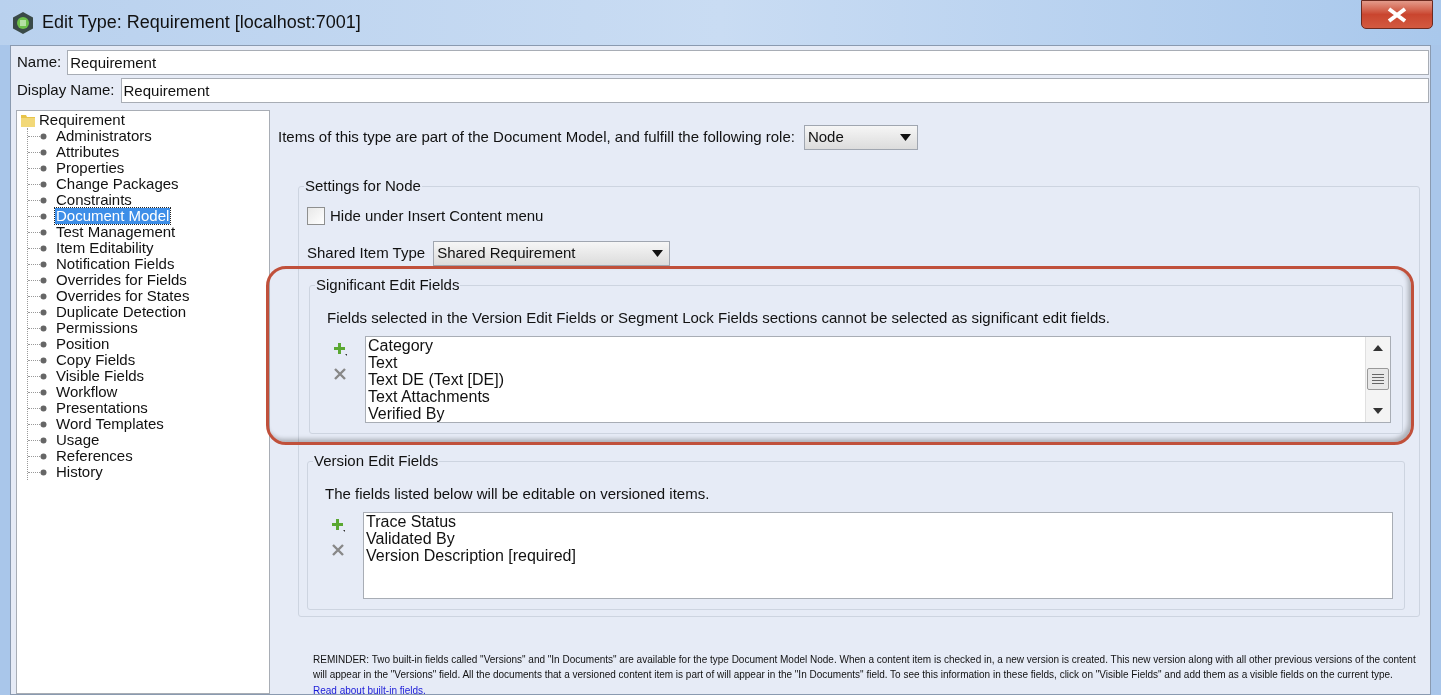 The height and width of the screenshot is (695, 1441). I want to click on list-item: Category, so click(866, 345).